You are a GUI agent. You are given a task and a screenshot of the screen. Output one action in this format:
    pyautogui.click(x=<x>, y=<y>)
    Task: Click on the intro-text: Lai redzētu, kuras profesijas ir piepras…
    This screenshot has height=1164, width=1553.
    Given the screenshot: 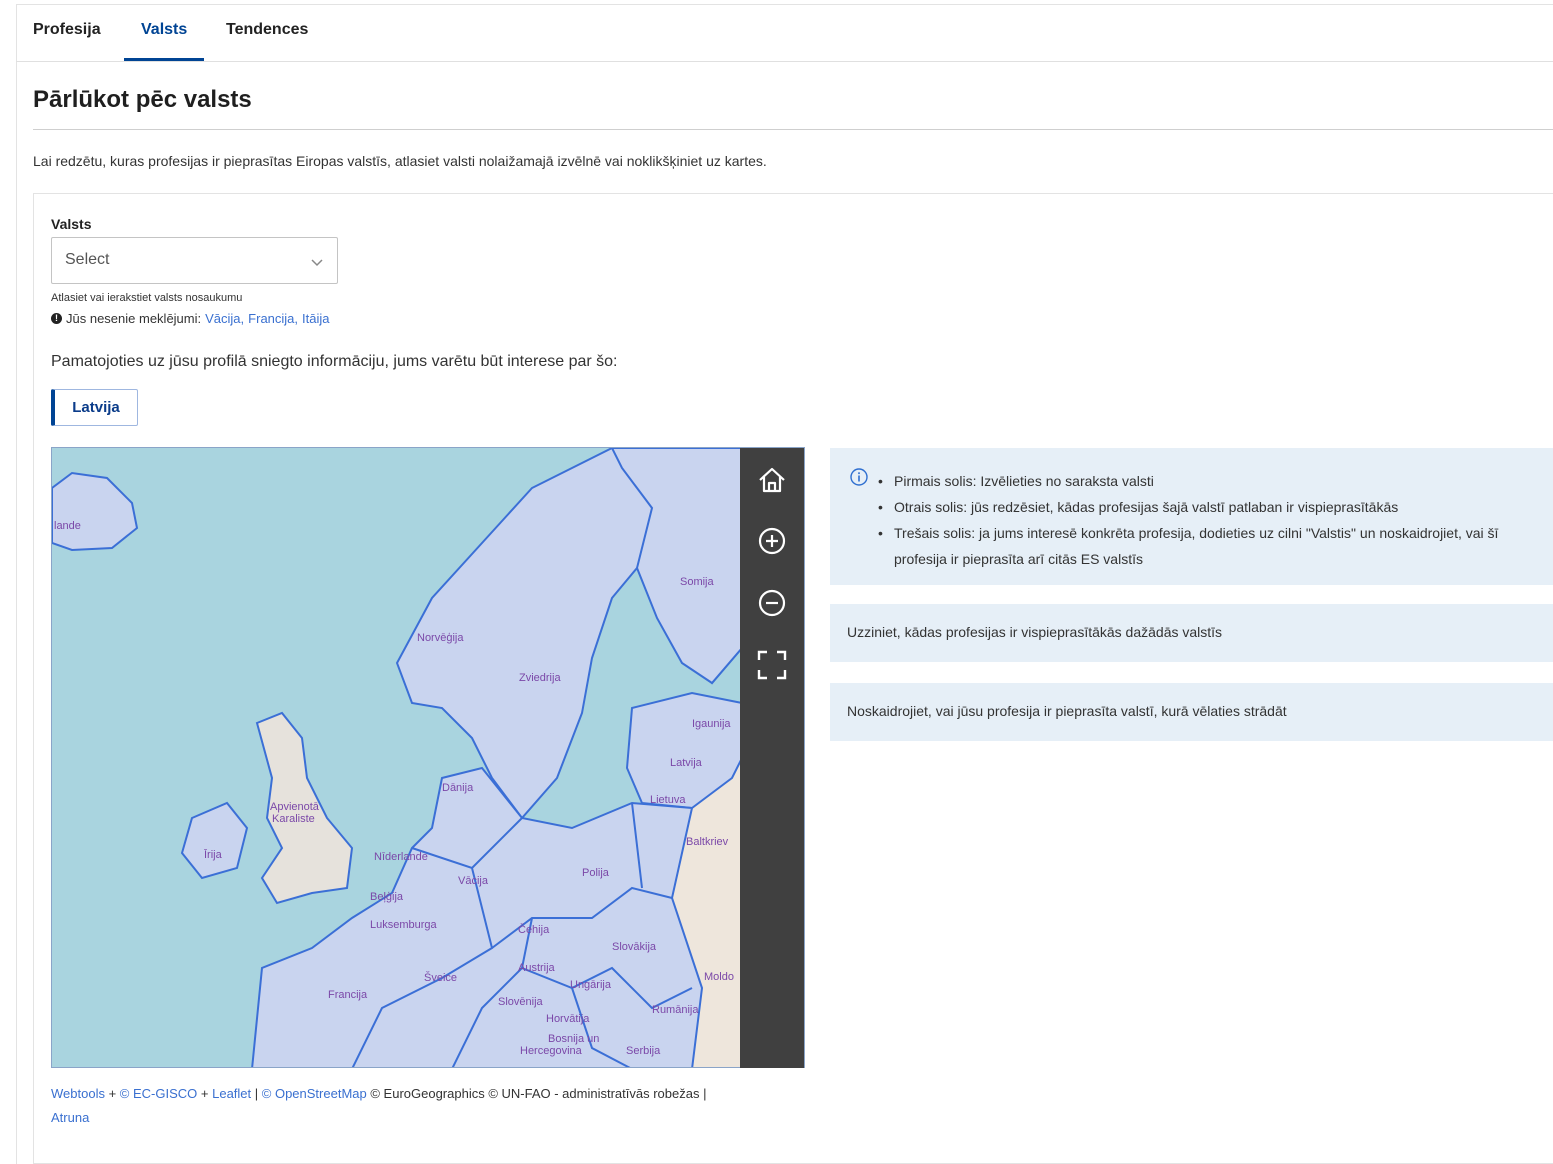 What is the action you would take?
    pyautogui.click(x=400, y=161)
    